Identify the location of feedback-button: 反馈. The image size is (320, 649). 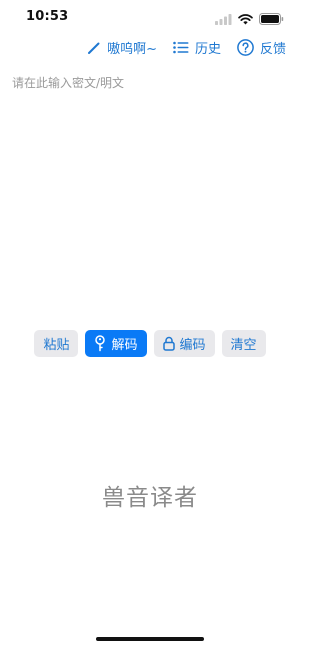
(261, 47).